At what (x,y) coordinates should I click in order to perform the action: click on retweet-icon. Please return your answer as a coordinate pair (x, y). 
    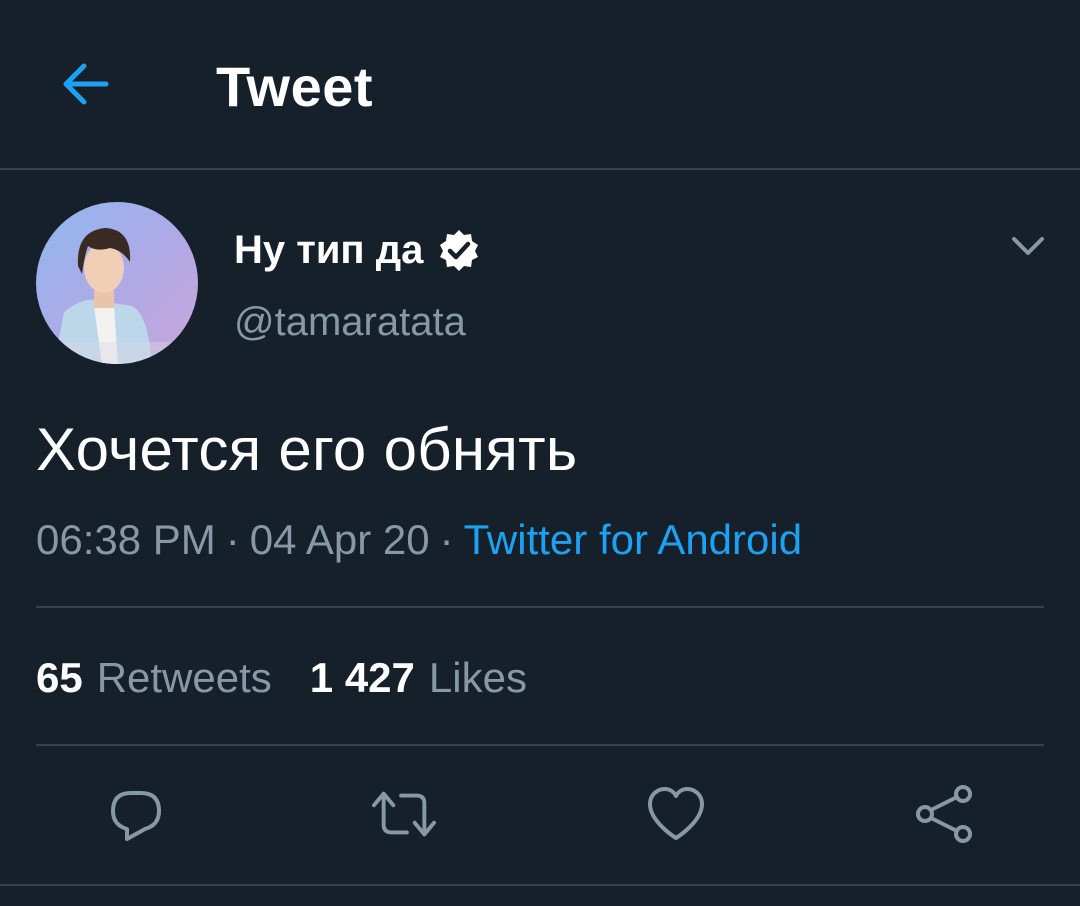
    Looking at the image, I should click on (404, 814).